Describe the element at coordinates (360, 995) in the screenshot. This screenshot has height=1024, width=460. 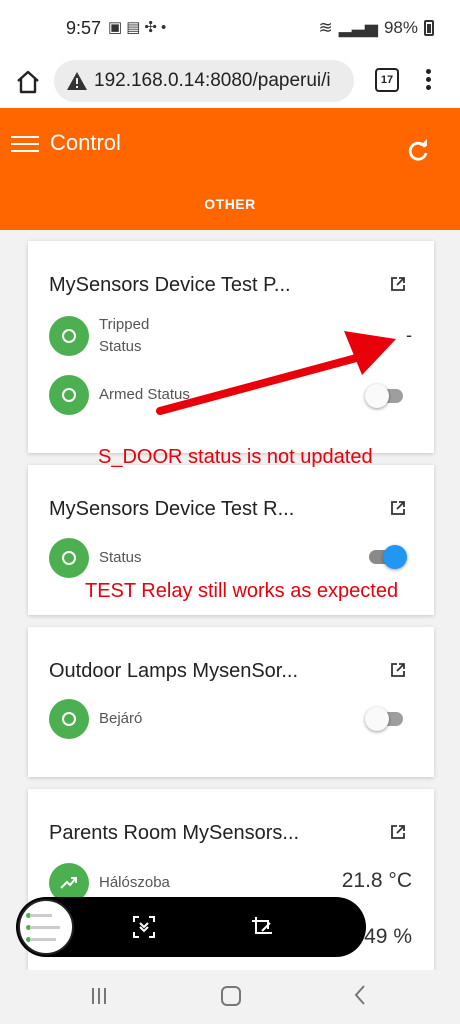
I see `back-icon` at that location.